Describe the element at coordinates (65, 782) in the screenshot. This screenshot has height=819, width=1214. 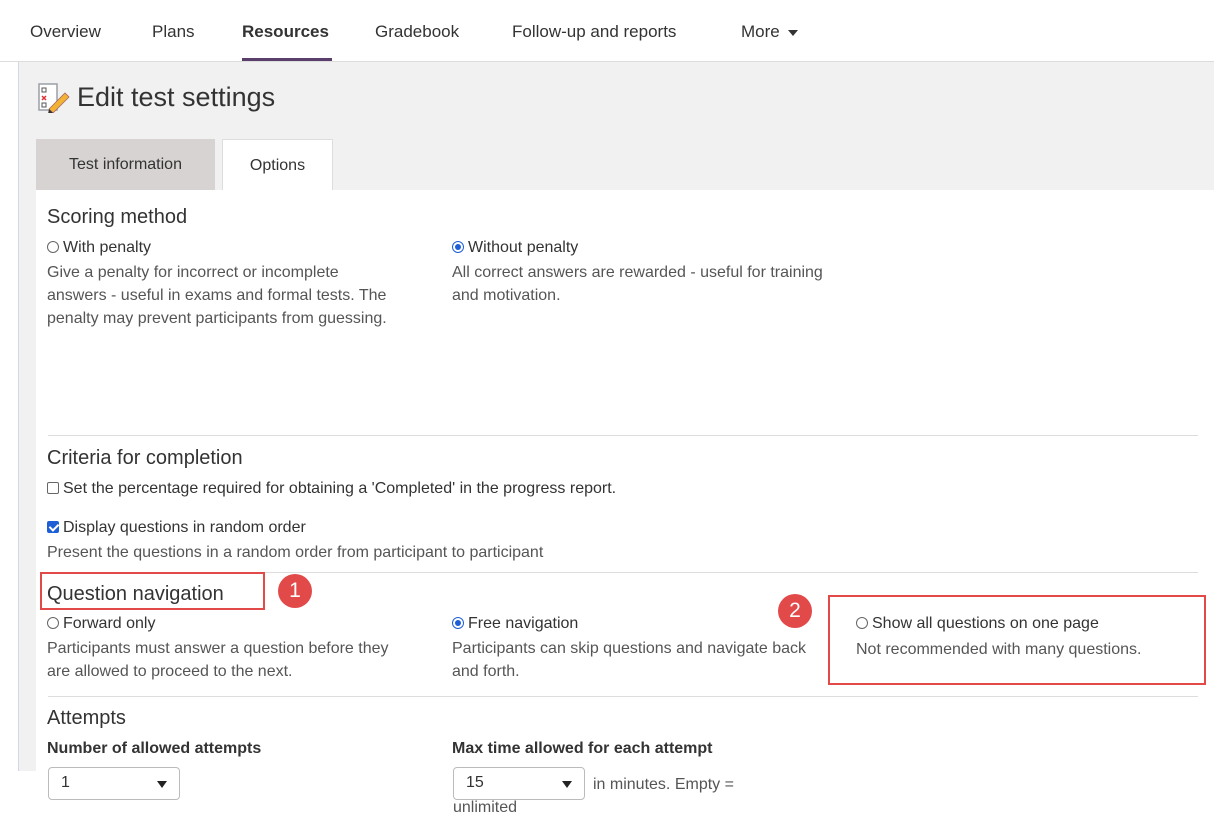
I see `number-of-attempts-value: 1` at that location.